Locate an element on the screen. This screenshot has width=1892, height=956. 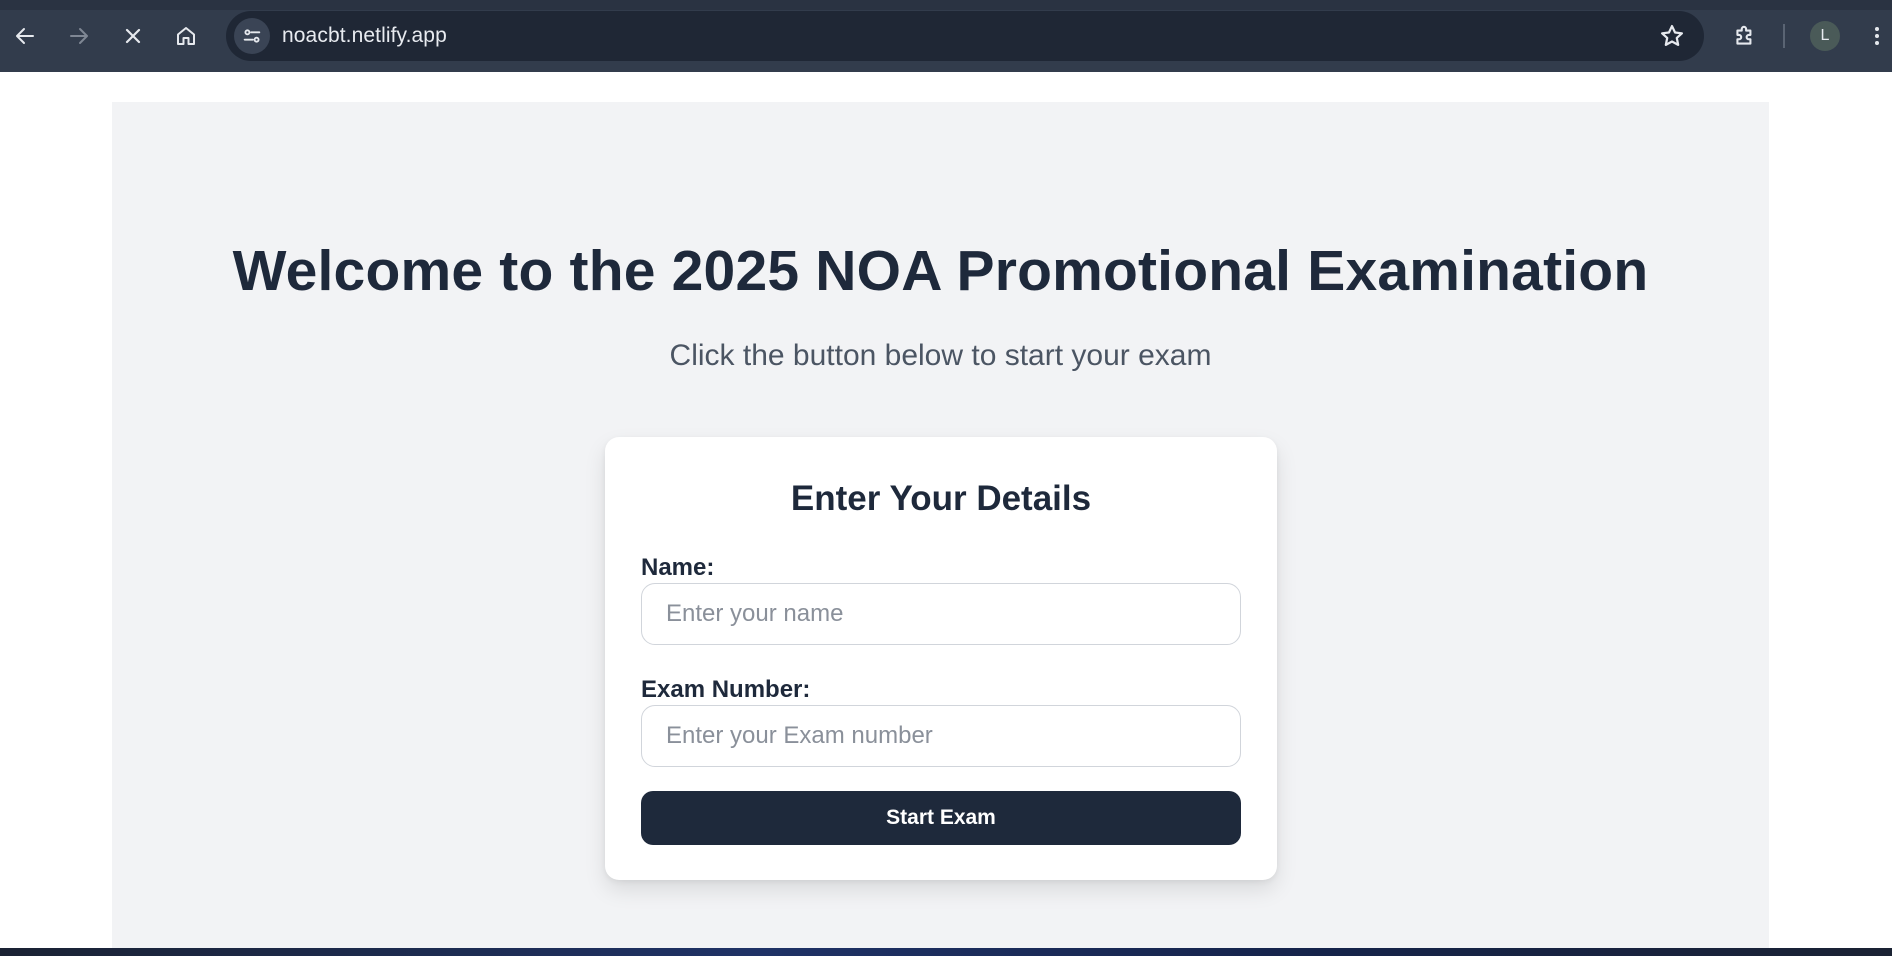
exam-number-label: Exam Number: is located at coordinates (726, 689).